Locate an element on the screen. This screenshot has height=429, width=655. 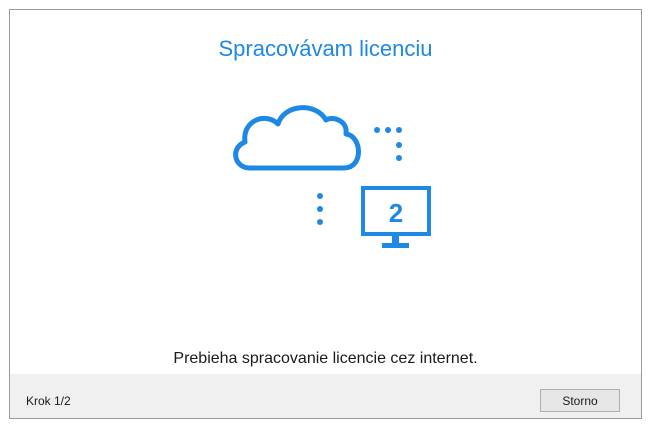
monitor-number: 2 is located at coordinates (396, 213).